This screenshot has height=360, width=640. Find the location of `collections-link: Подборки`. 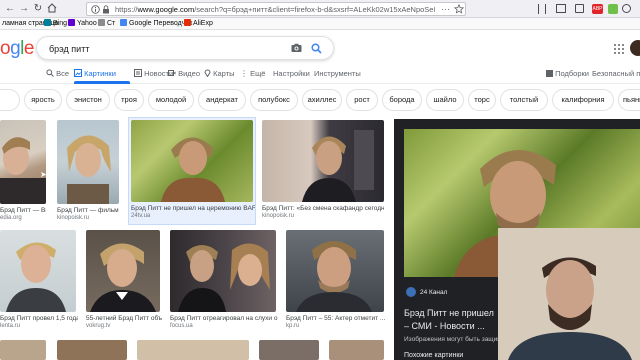

collections-link: Подборки is located at coordinates (567, 73).